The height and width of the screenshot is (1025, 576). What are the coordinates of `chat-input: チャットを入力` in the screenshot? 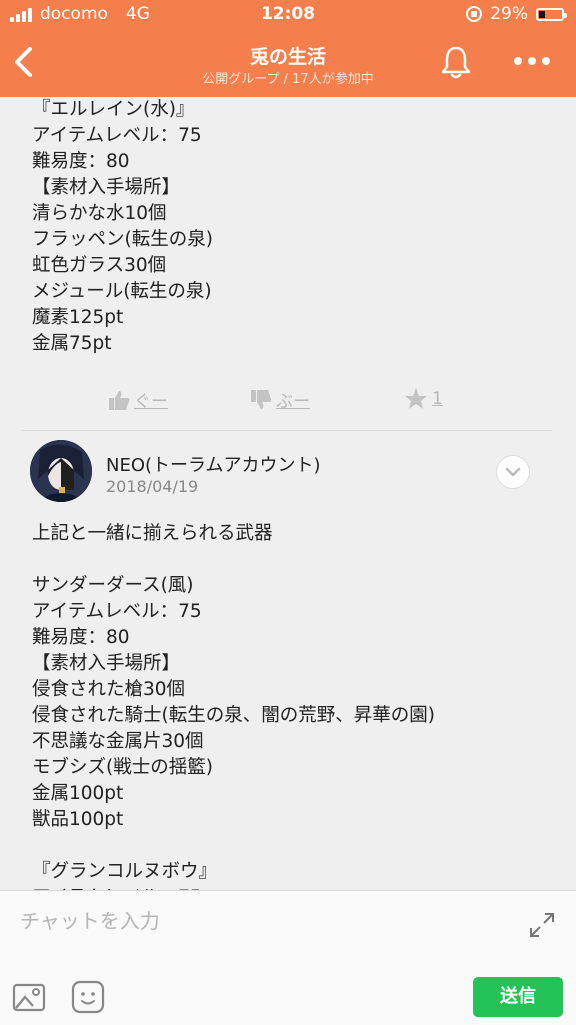 It's located at (90, 919).